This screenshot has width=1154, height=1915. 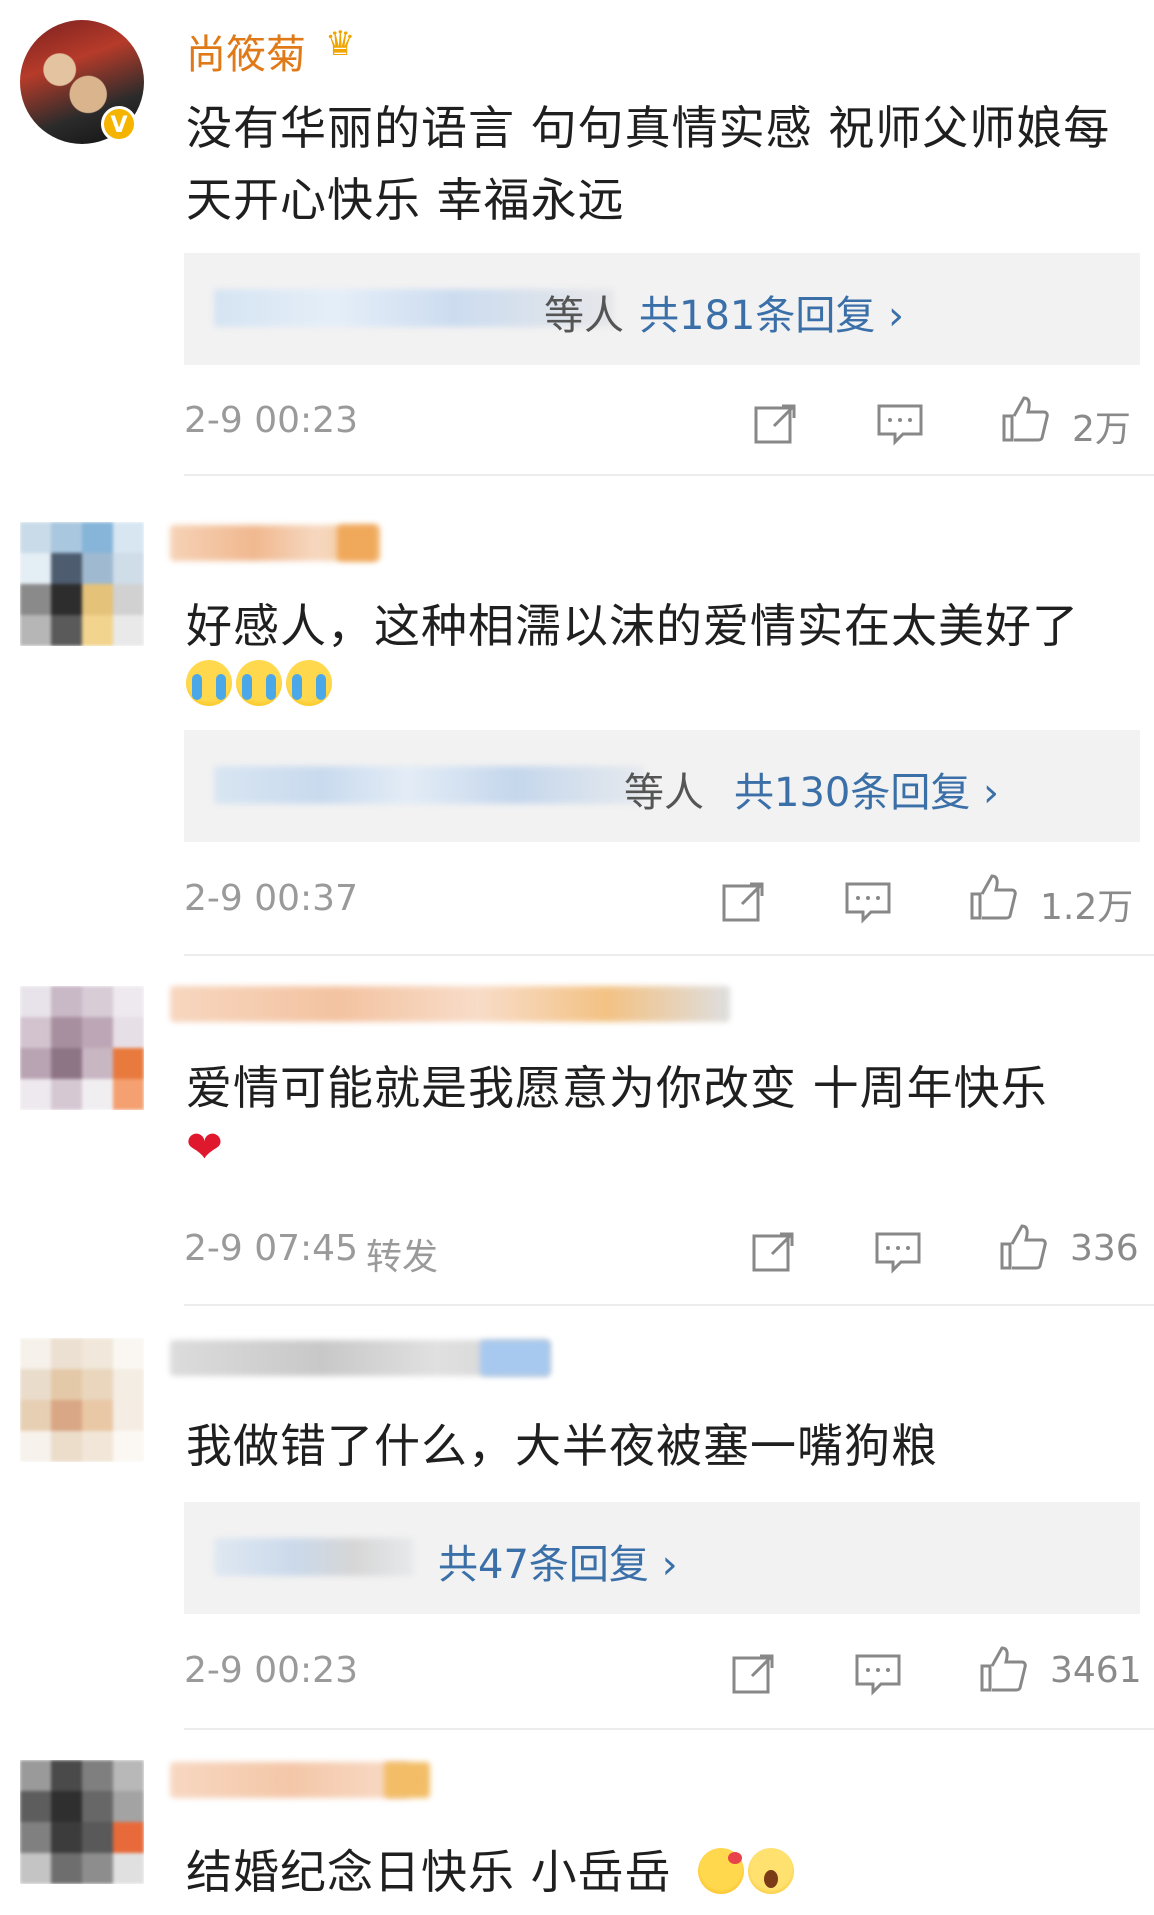 I want to click on heart-emoji-icon: ❤, so click(x=204, y=1147).